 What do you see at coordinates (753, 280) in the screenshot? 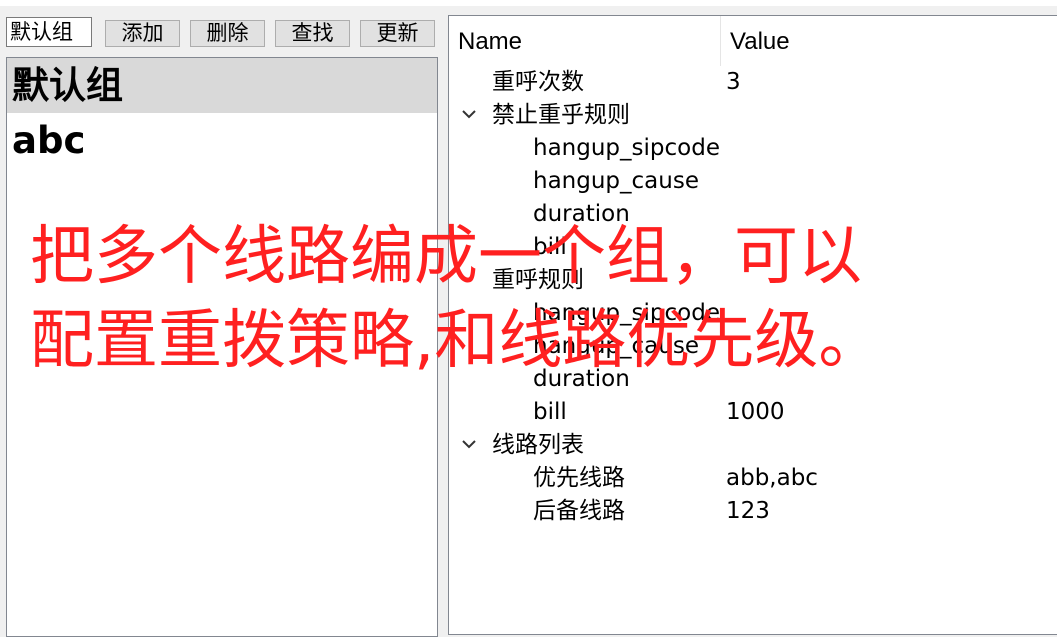
I see `tree-row: 重呼规则` at bounding box center [753, 280].